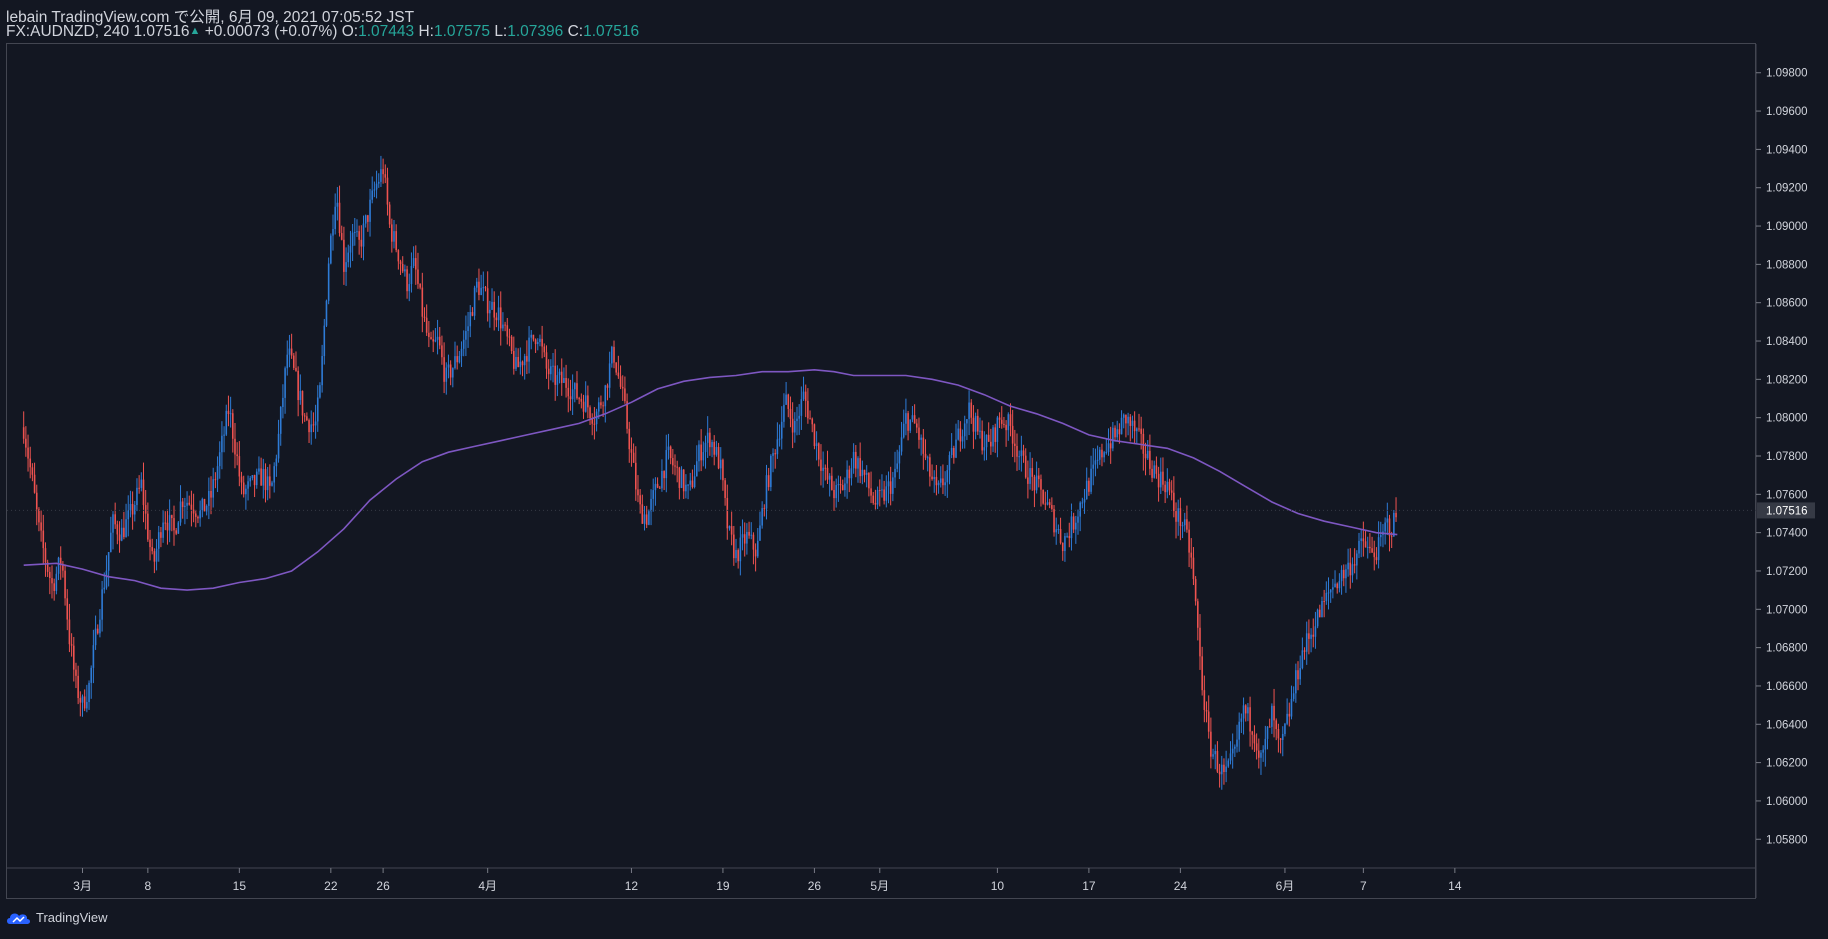 This screenshot has height=939, width=1828. Describe the element at coordinates (57, 917) in the screenshot. I see `tradingview-logo: TradingView` at that location.